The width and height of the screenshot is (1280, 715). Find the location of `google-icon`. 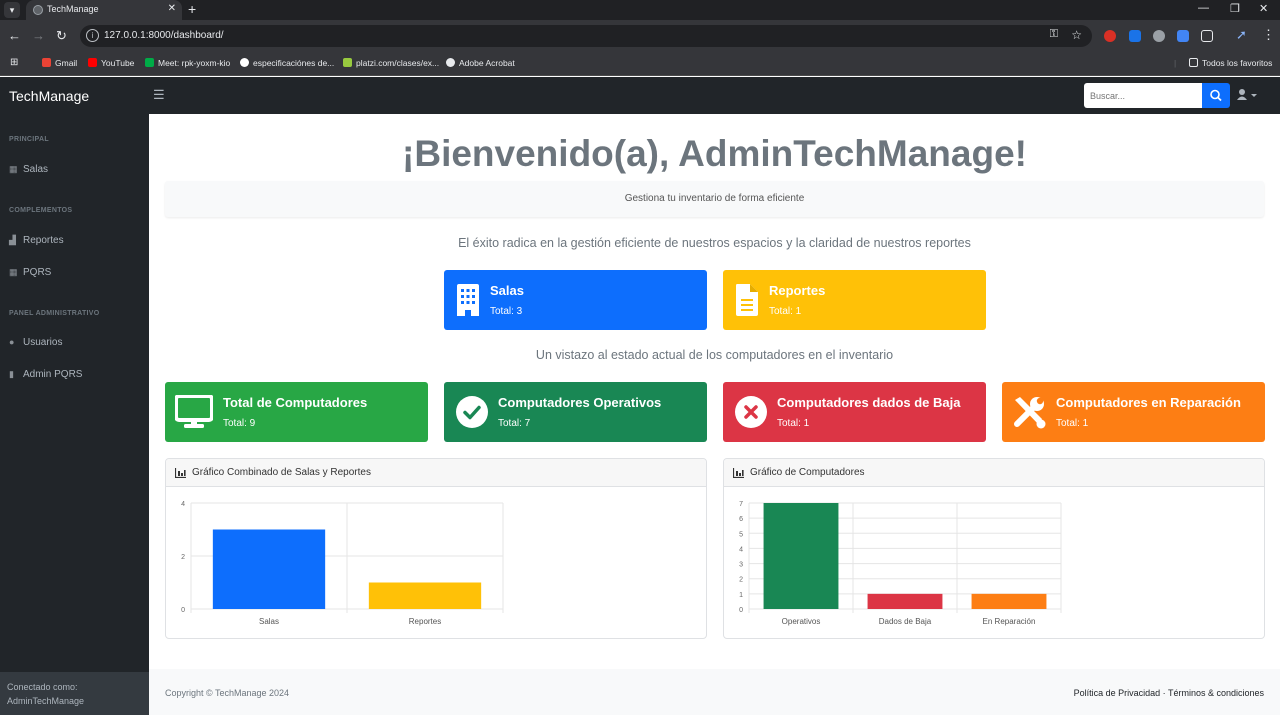

google-icon is located at coordinates (244, 62).